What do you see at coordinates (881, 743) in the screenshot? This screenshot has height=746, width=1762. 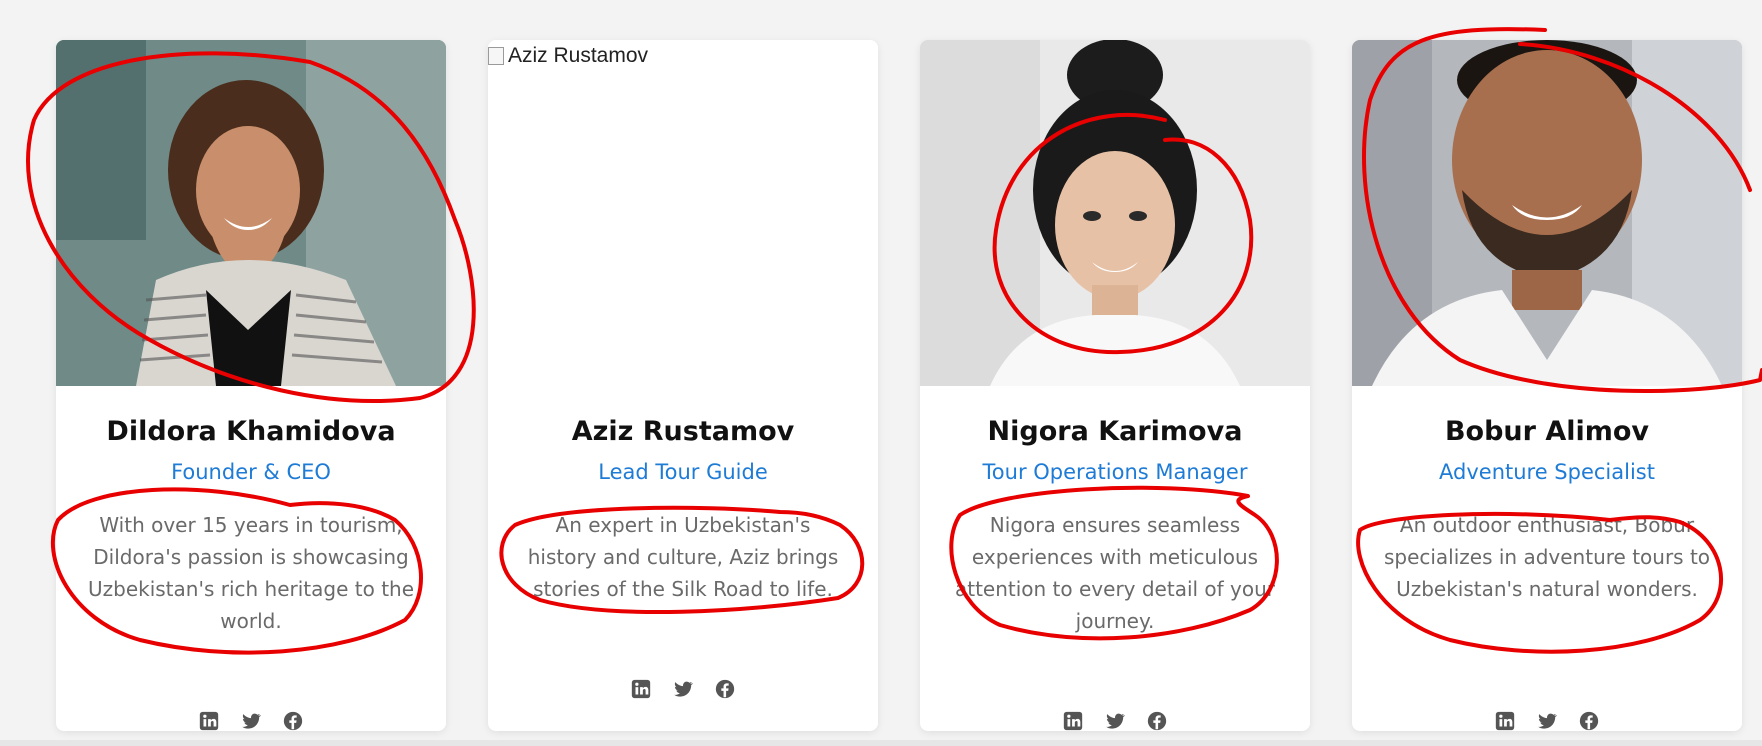 I see `page-bottom-divider` at bounding box center [881, 743].